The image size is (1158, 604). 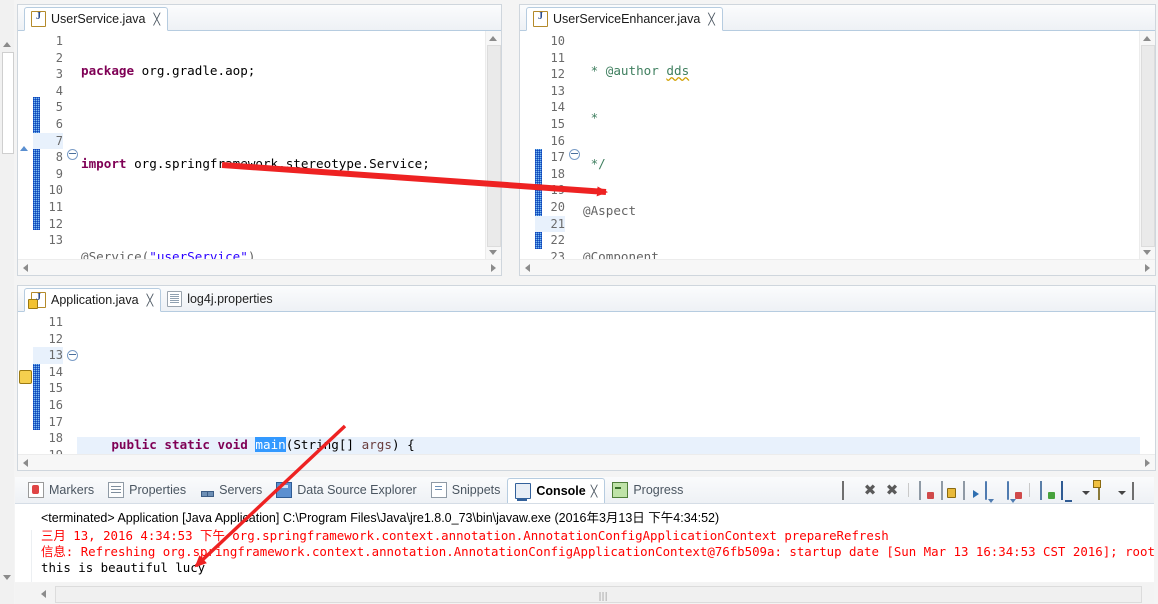 I want to click on console-left-rail, so click(x=23, y=556).